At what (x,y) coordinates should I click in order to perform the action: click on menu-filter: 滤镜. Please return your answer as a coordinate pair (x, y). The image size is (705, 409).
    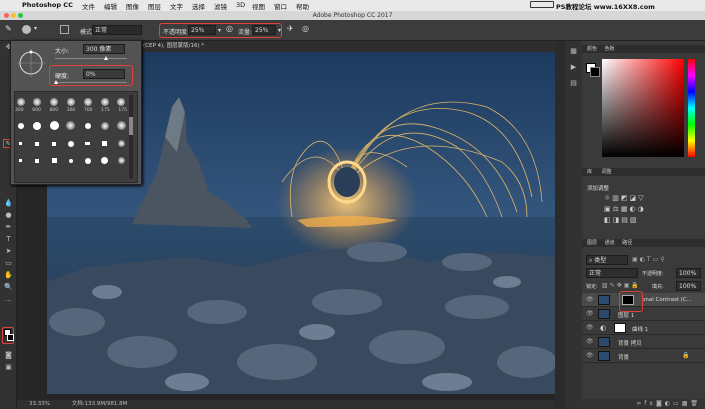
    Looking at the image, I should click on (220, 6).